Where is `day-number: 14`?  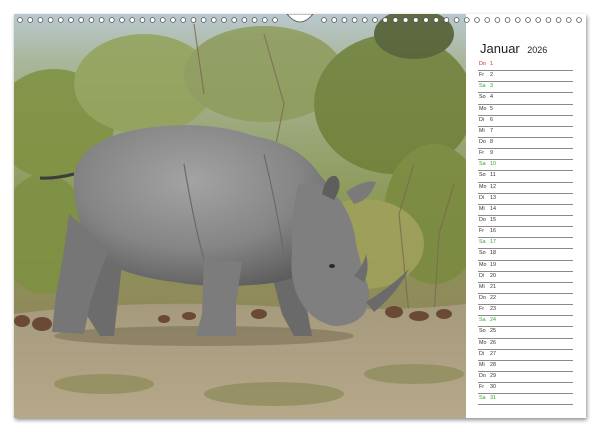
day-number: 14 is located at coordinates (493, 208).